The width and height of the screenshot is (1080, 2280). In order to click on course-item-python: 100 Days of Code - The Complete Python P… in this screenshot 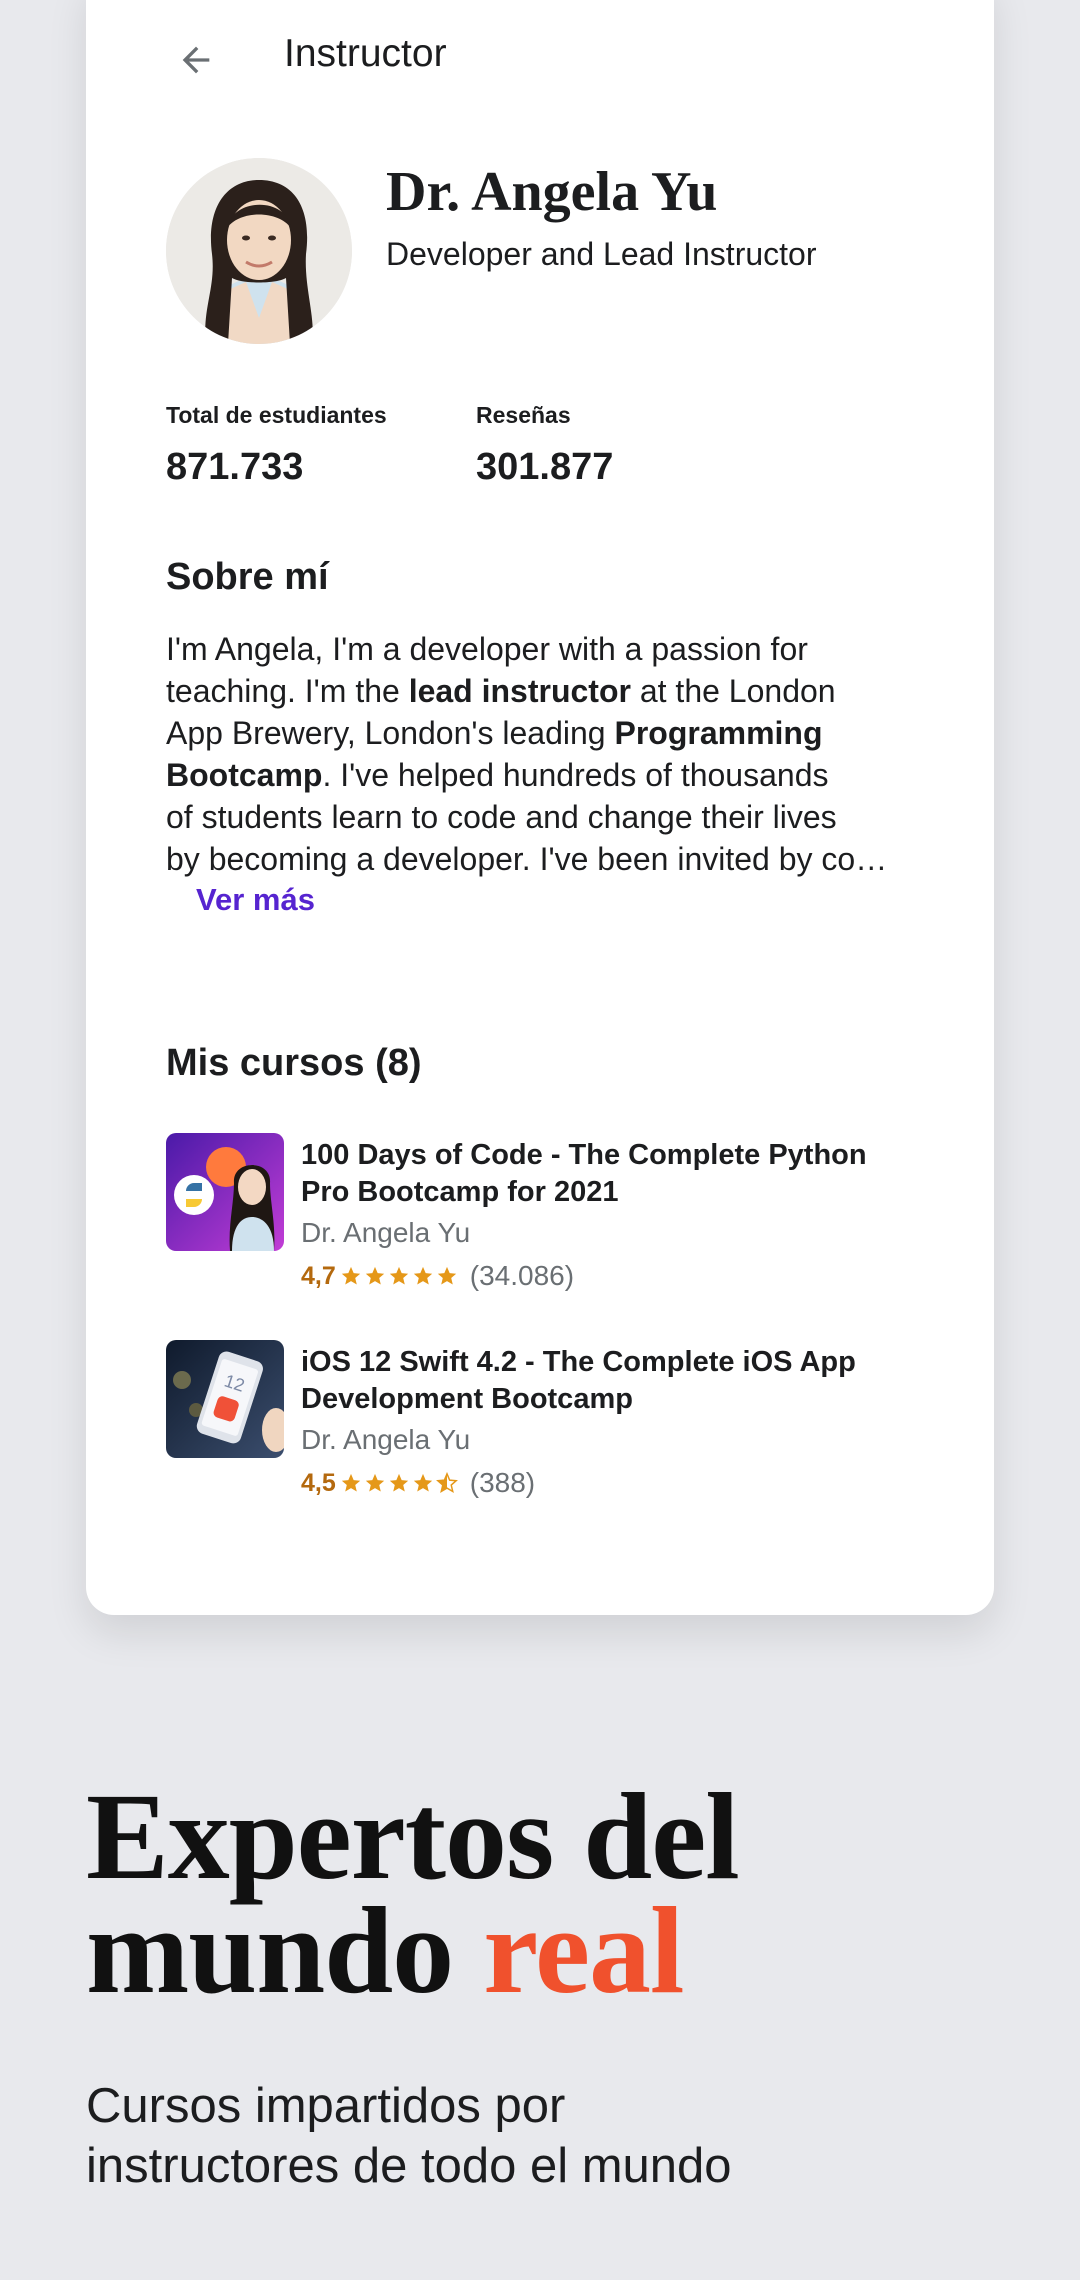, I will do `click(546, 1218)`.